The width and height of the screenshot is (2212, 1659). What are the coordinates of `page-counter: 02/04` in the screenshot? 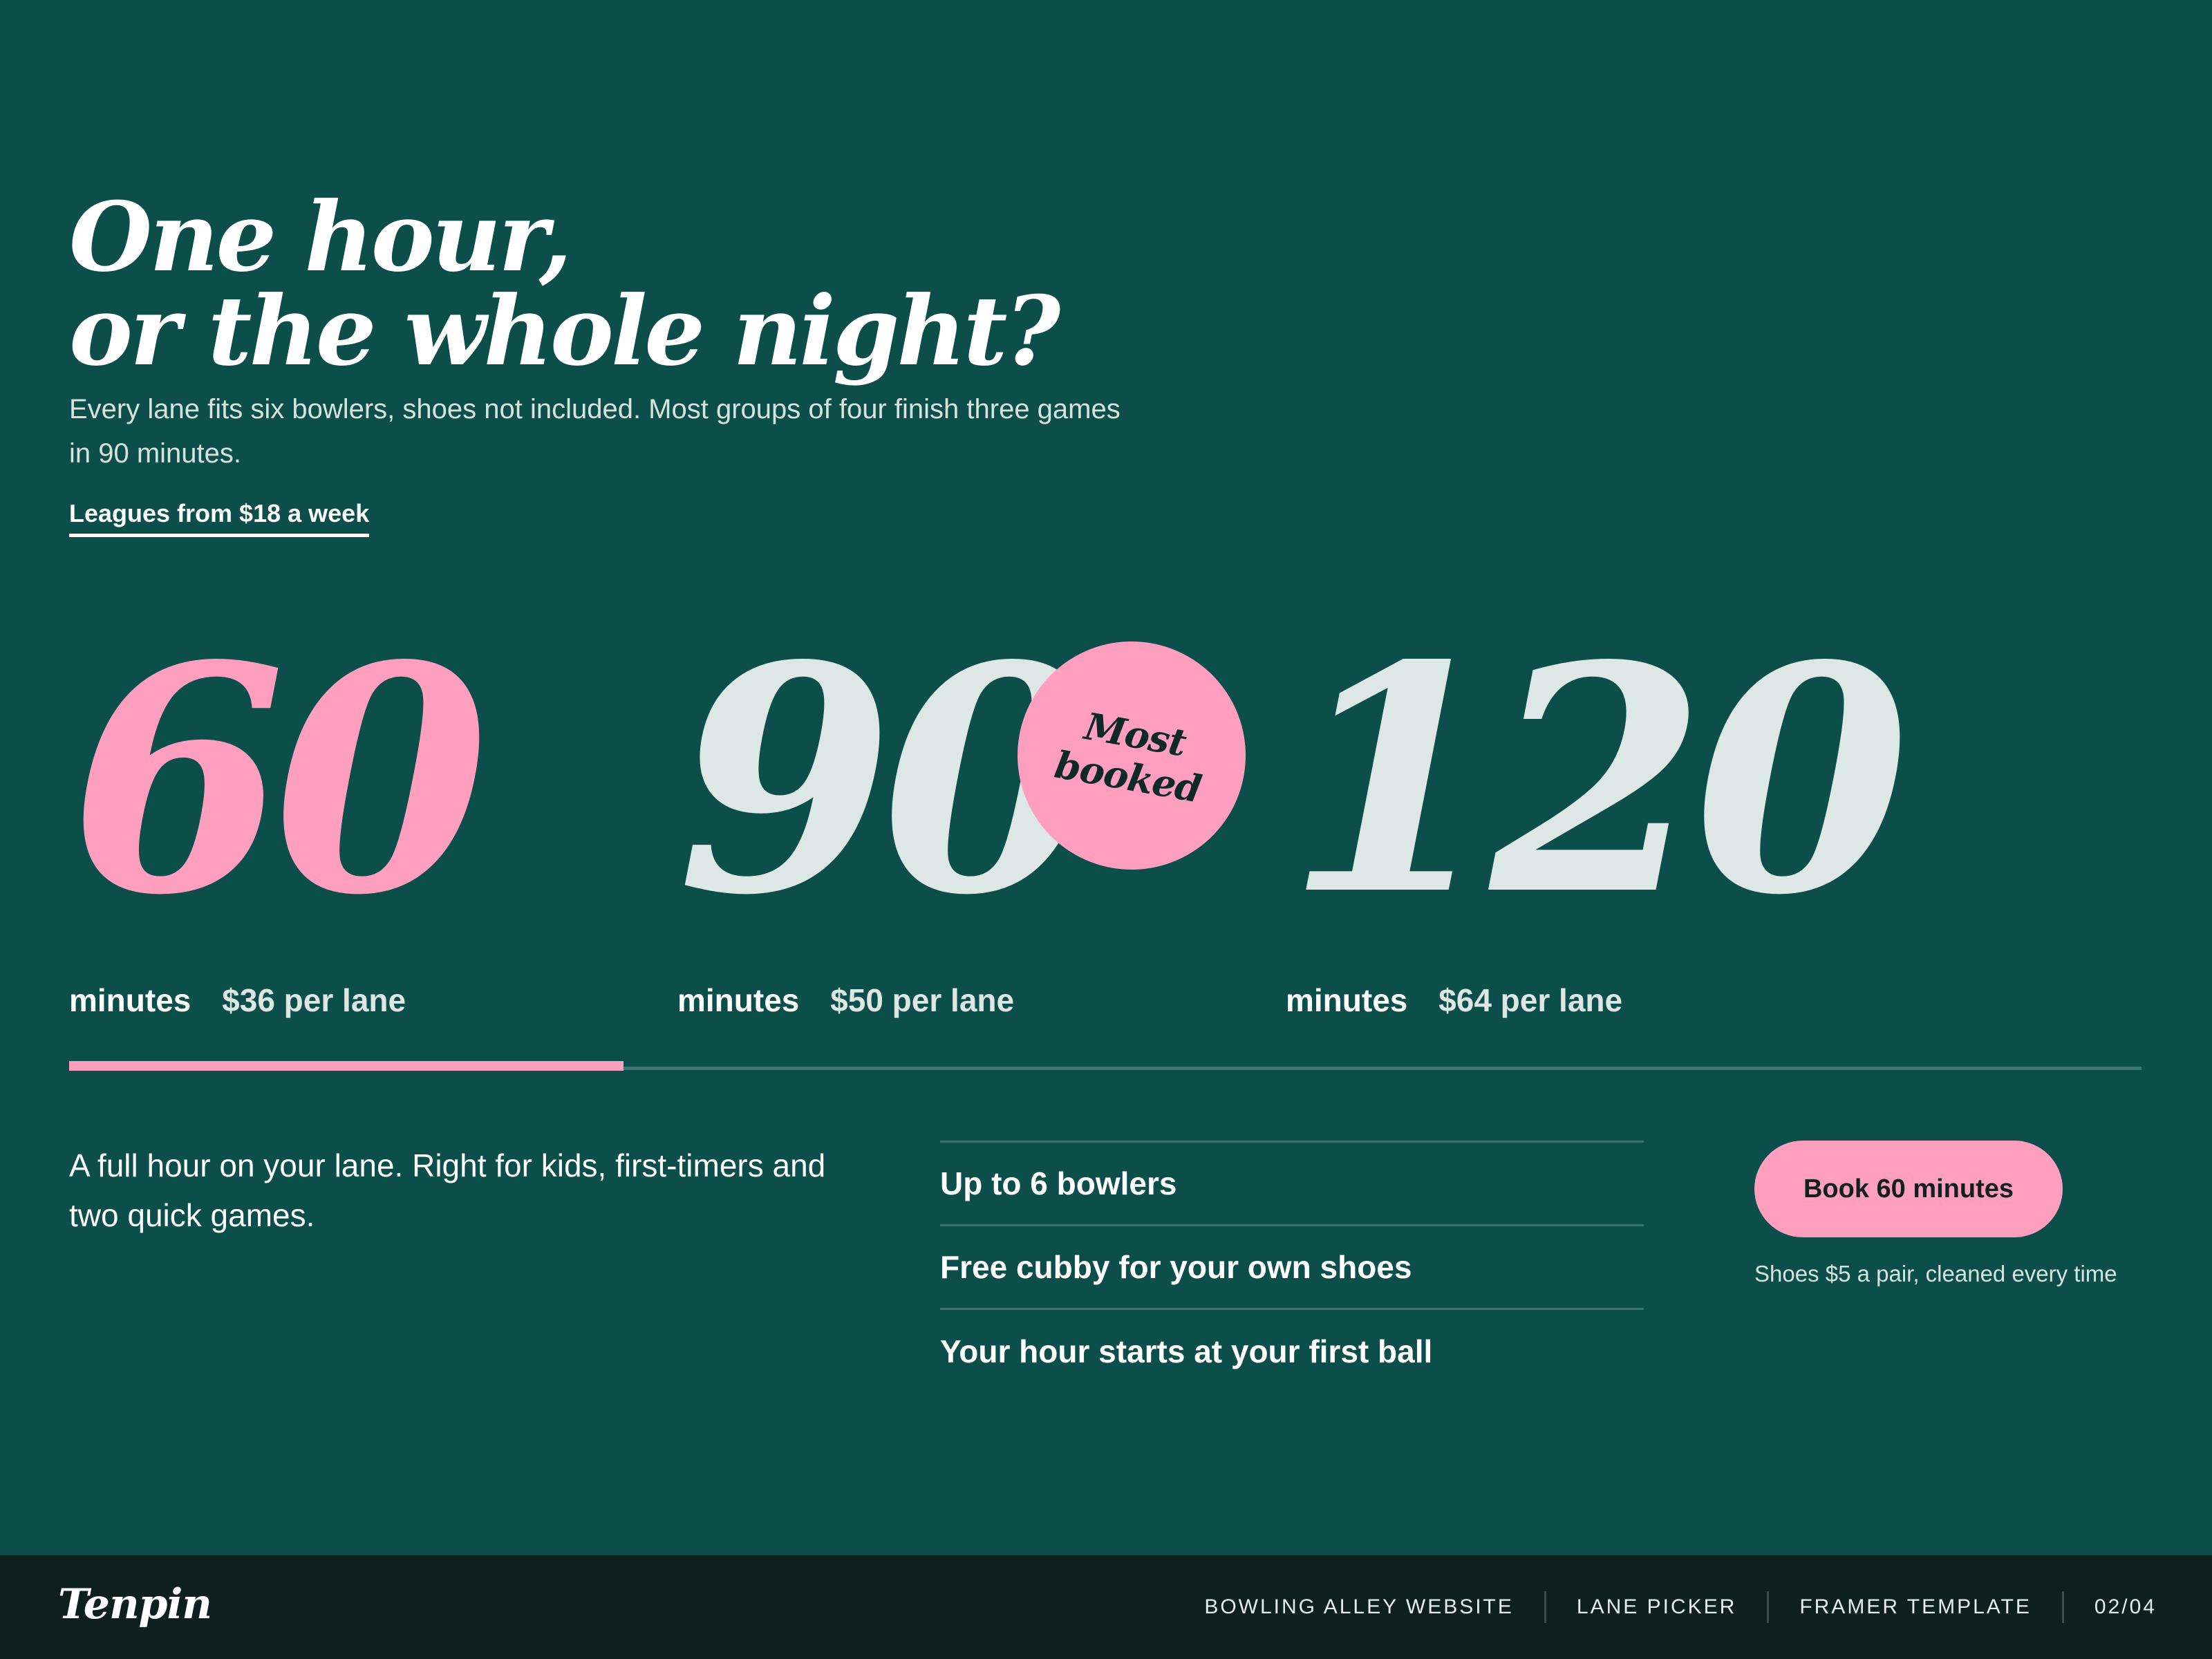 It's located at (2109, 1607).